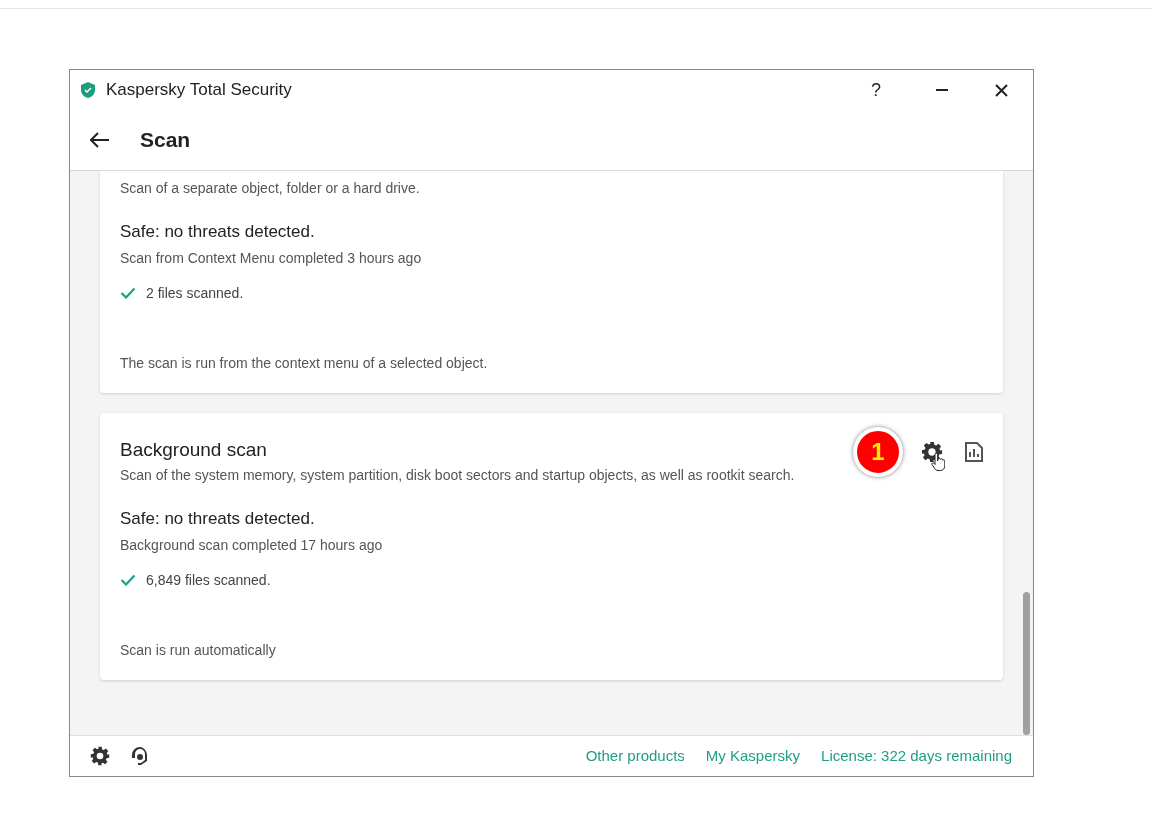  What do you see at coordinates (100, 140) in the screenshot?
I see `back-arrow-icon` at bounding box center [100, 140].